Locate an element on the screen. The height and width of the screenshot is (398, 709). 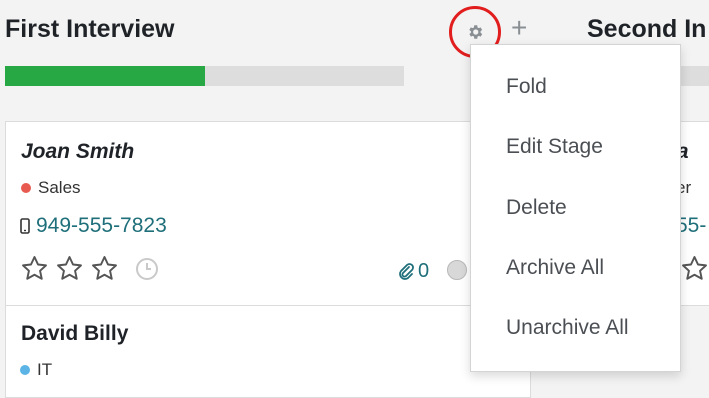
kanban-state-circle is located at coordinates (457, 270).